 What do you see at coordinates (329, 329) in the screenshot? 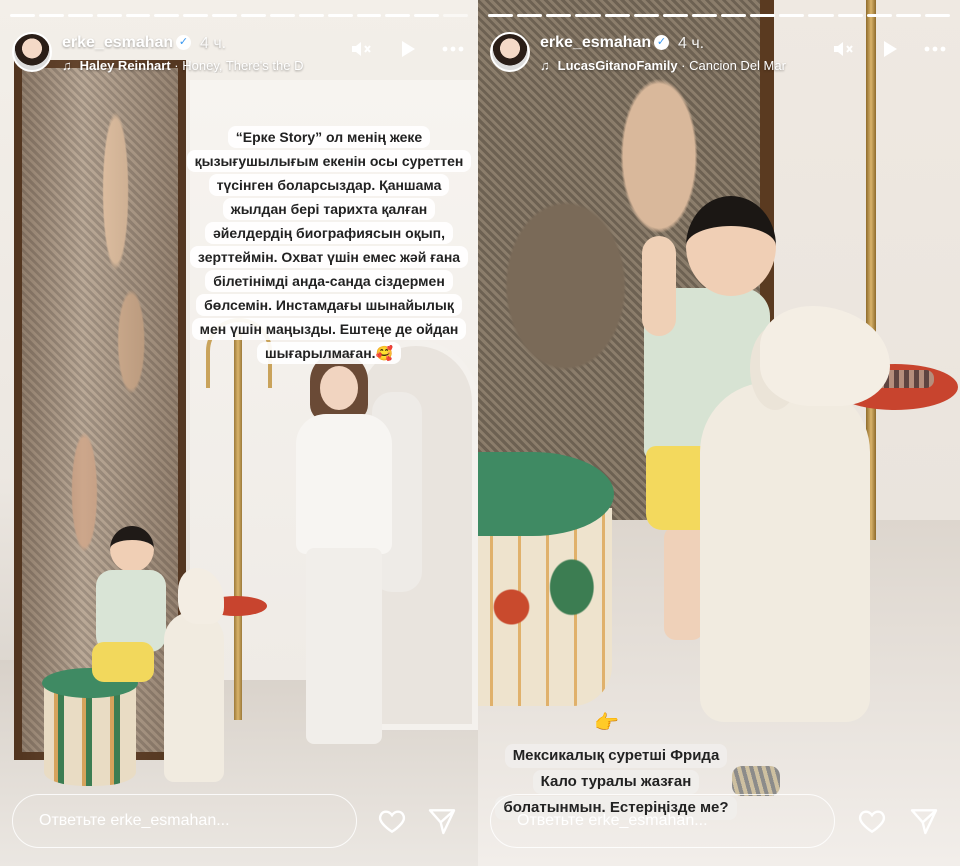
I see `caption-line: мен үшін маңызды. Ештеңе де ойдан` at bounding box center [329, 329].